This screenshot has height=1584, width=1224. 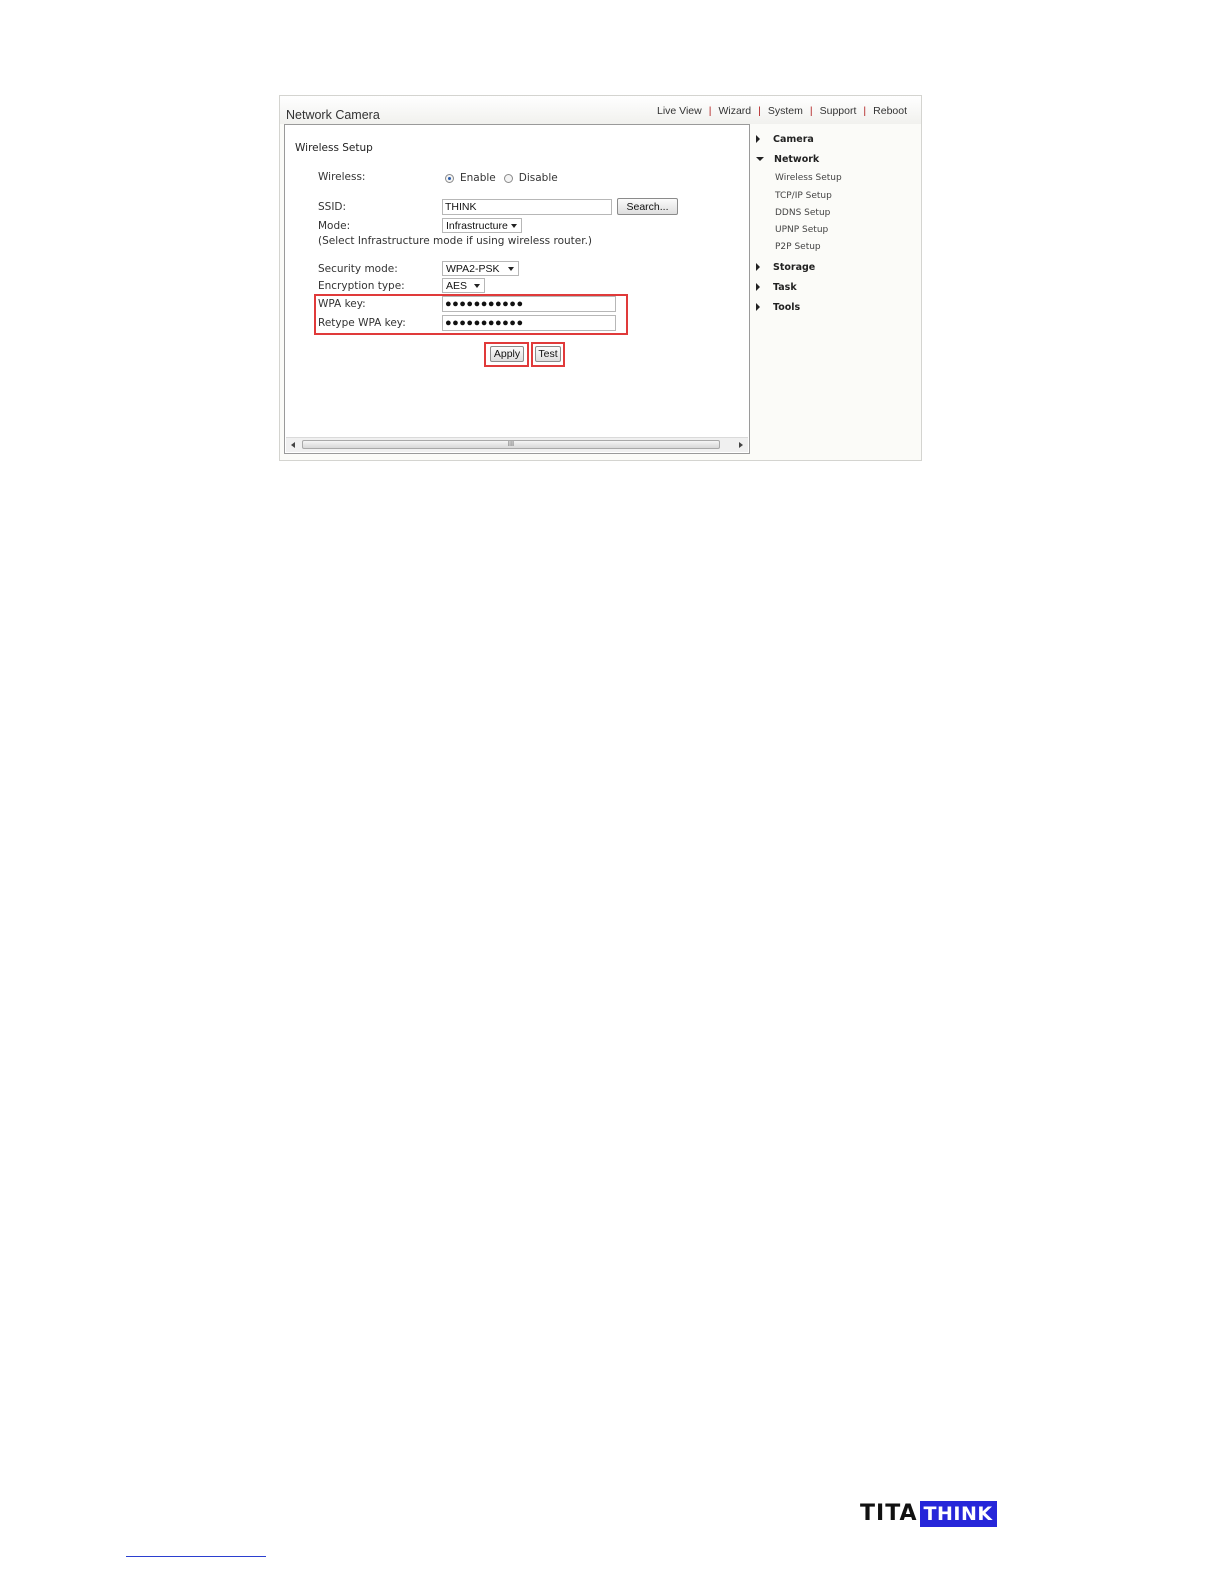 I want to click on retype-wpa-key-label: Retype WPA key:, so click(x=362, y=323).